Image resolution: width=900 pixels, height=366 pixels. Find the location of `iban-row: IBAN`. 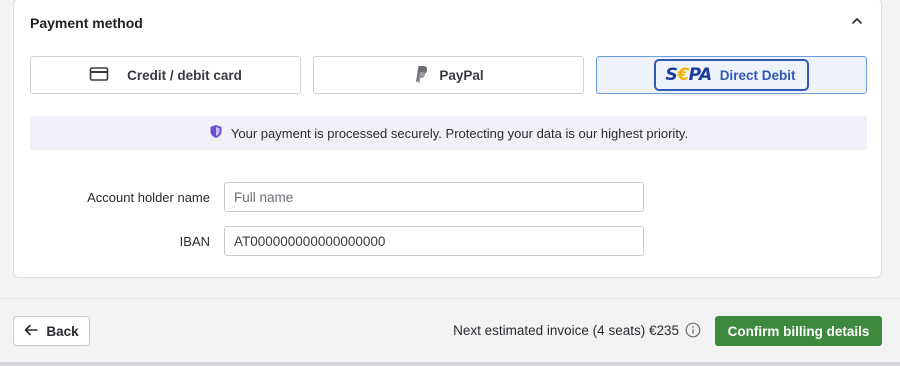

iban-row: IBAN is located at coordinates (380, 241).